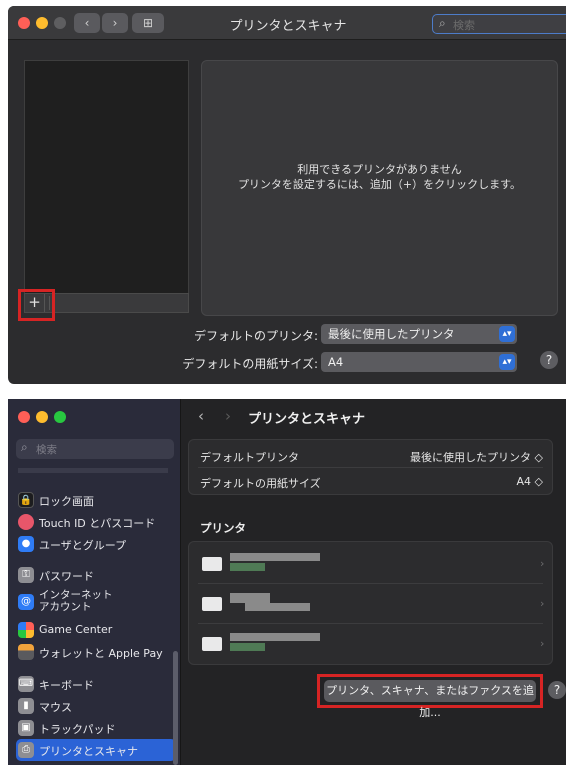  What do you see at coordinates (26, 750) in the screenshot?
I see `printer-icon: ⎙` at bounding box center [26, 750].